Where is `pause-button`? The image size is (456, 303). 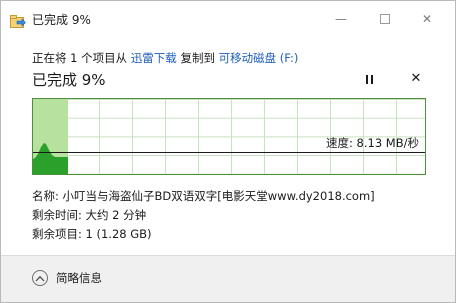 pause-button is located at coordinates (370, 80).